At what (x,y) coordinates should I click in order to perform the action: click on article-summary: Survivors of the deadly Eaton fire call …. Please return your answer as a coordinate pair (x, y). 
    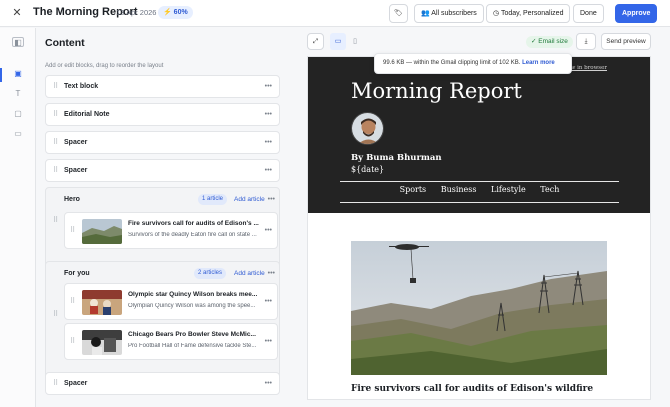
    Looking at the image, I should click on (192, 235).